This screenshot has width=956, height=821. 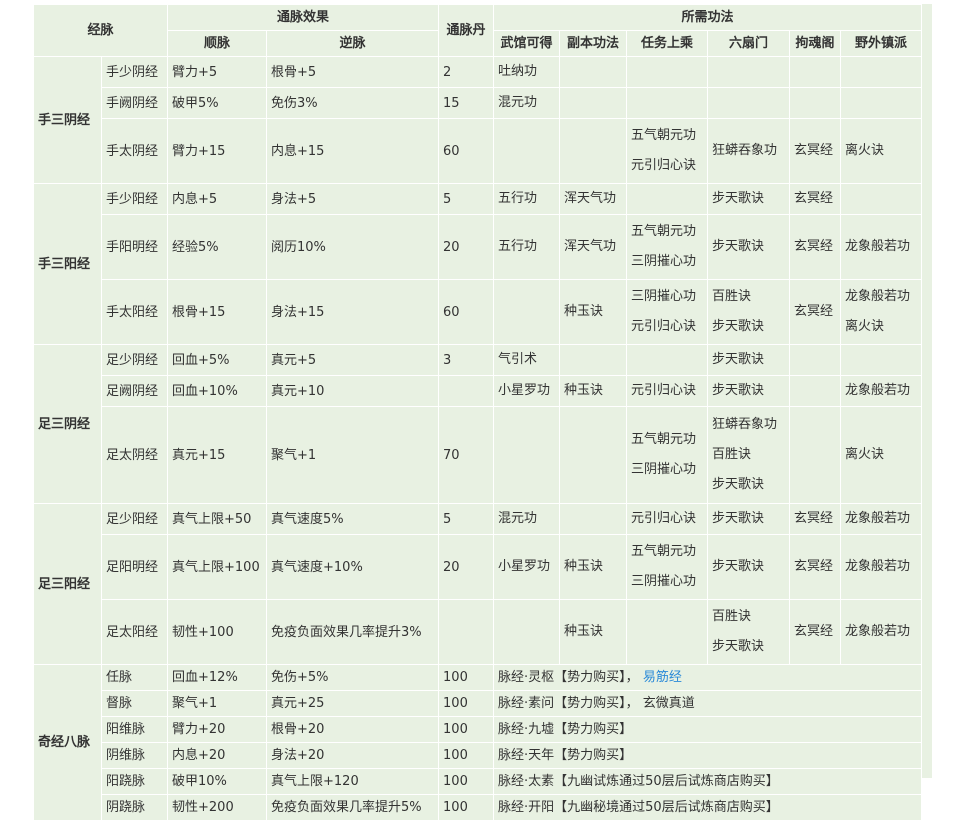 What do you see at coordinates (466, 151) in the screenshot?
I see `dan-count: 60` at bounding box center [466, 151].